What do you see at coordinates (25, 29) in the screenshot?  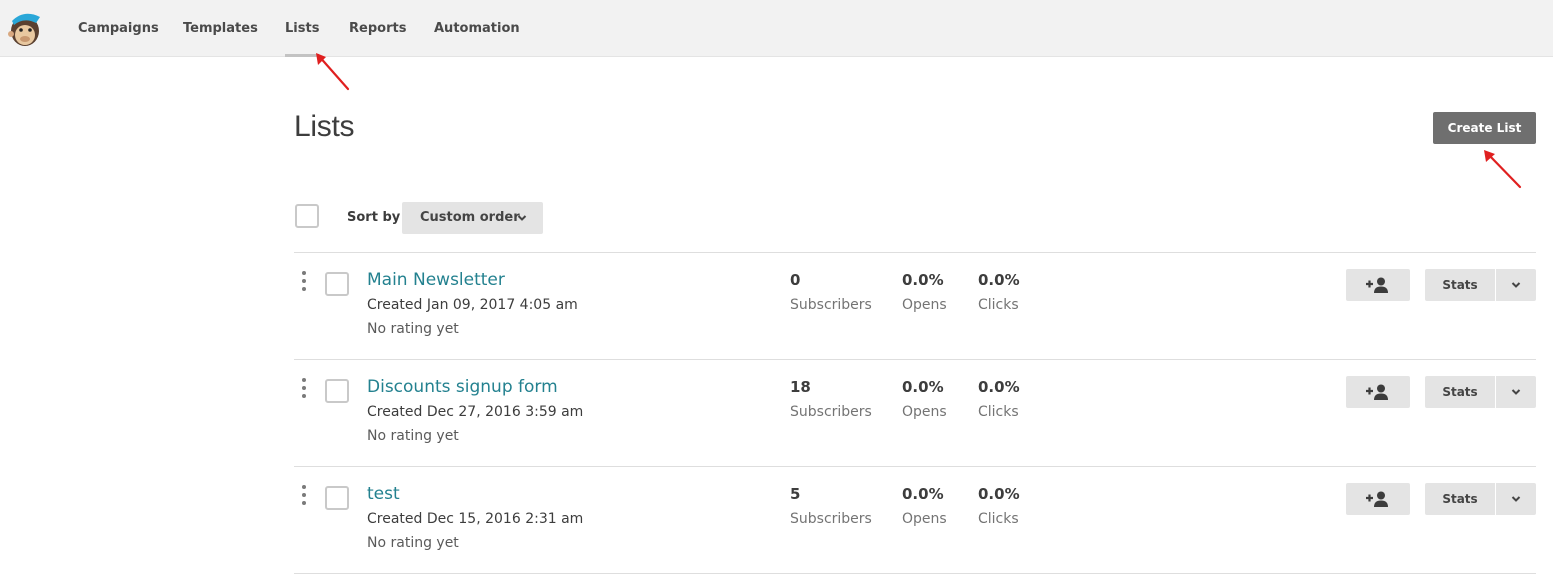 I see `mailchimp-logo-icon` at bounding box center [25, 29].